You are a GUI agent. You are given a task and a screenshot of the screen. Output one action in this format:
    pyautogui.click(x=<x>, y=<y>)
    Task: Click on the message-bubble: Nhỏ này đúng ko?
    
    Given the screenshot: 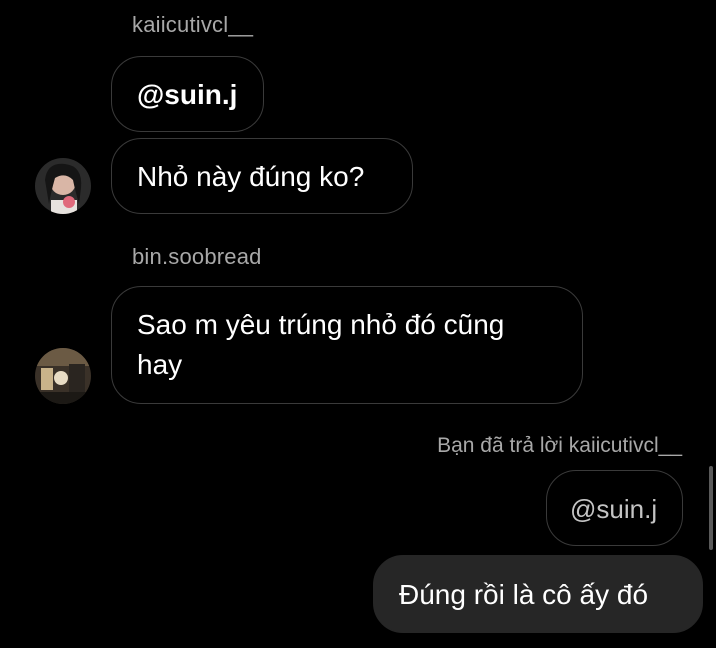 What is the action you would take?
    pyautogui.click(x=262, y=176)
    